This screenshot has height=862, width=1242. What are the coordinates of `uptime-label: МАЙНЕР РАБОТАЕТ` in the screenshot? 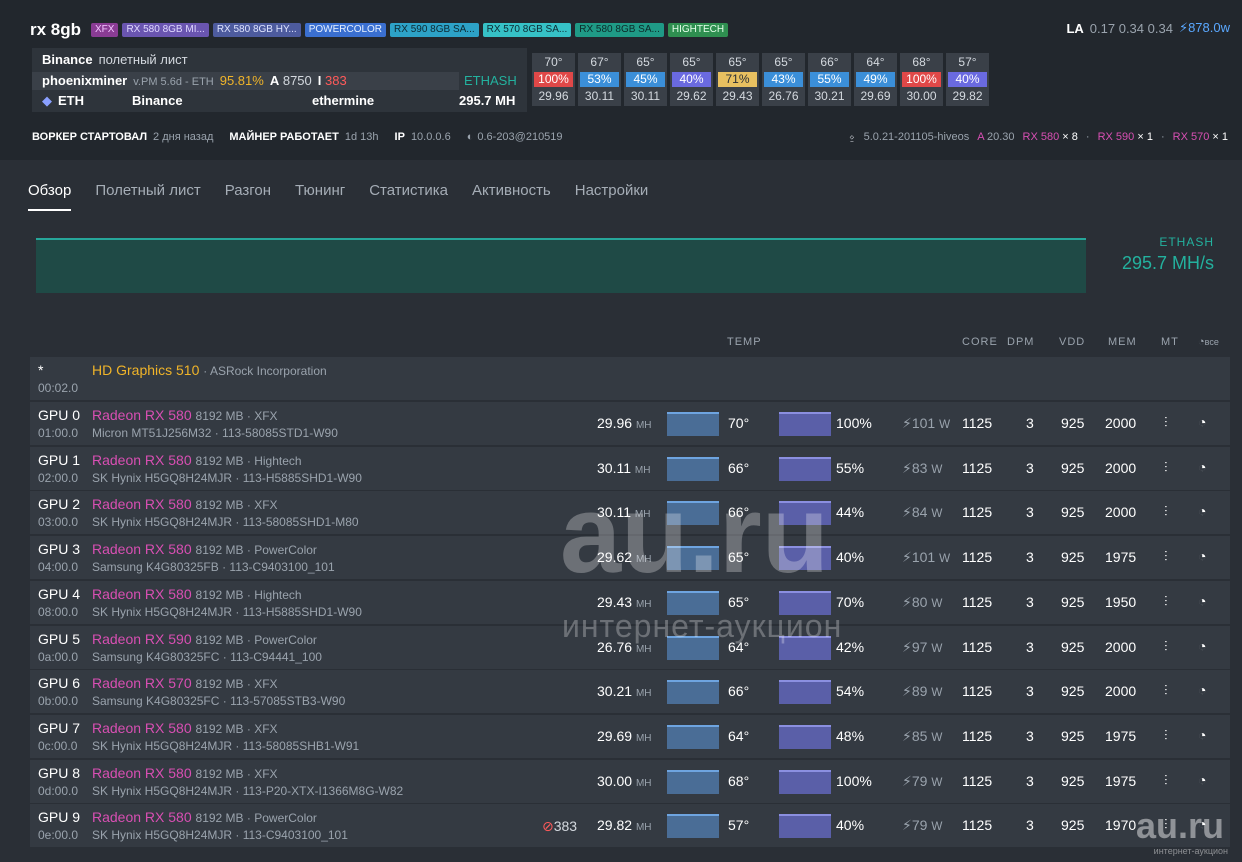 It's located at (284, 137).